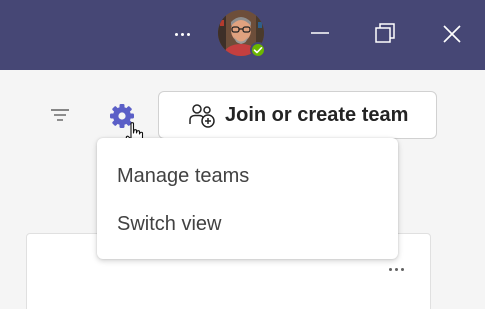 Image resolution: width=485 pixels, height=309 pixels. I want to click on menu-item-switch-view: Switch view, so click(247, 224).